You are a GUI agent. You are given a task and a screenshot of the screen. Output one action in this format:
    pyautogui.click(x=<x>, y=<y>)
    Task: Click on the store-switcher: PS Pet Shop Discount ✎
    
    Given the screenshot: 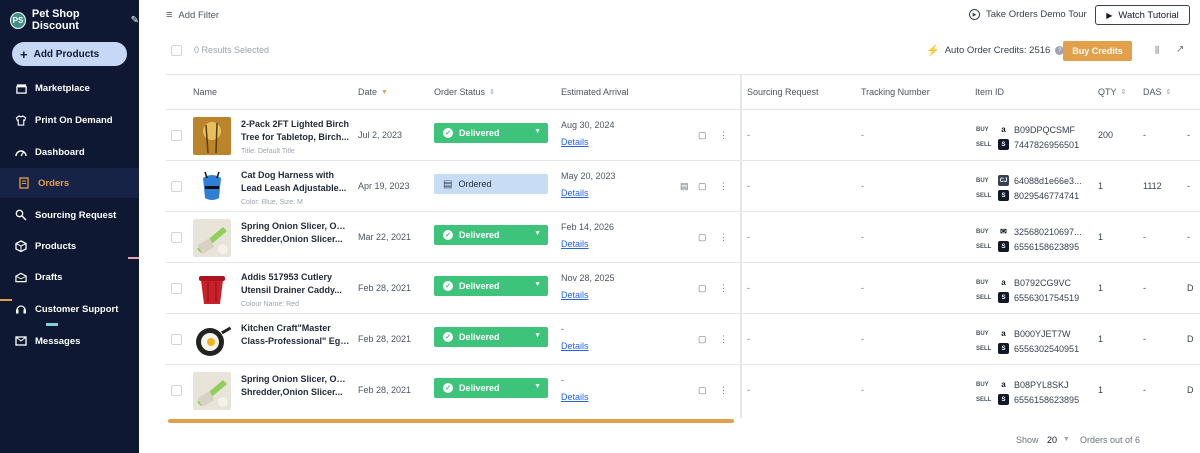 What is the action you would take?
    pyautogui.click(x=74, y=20)
    